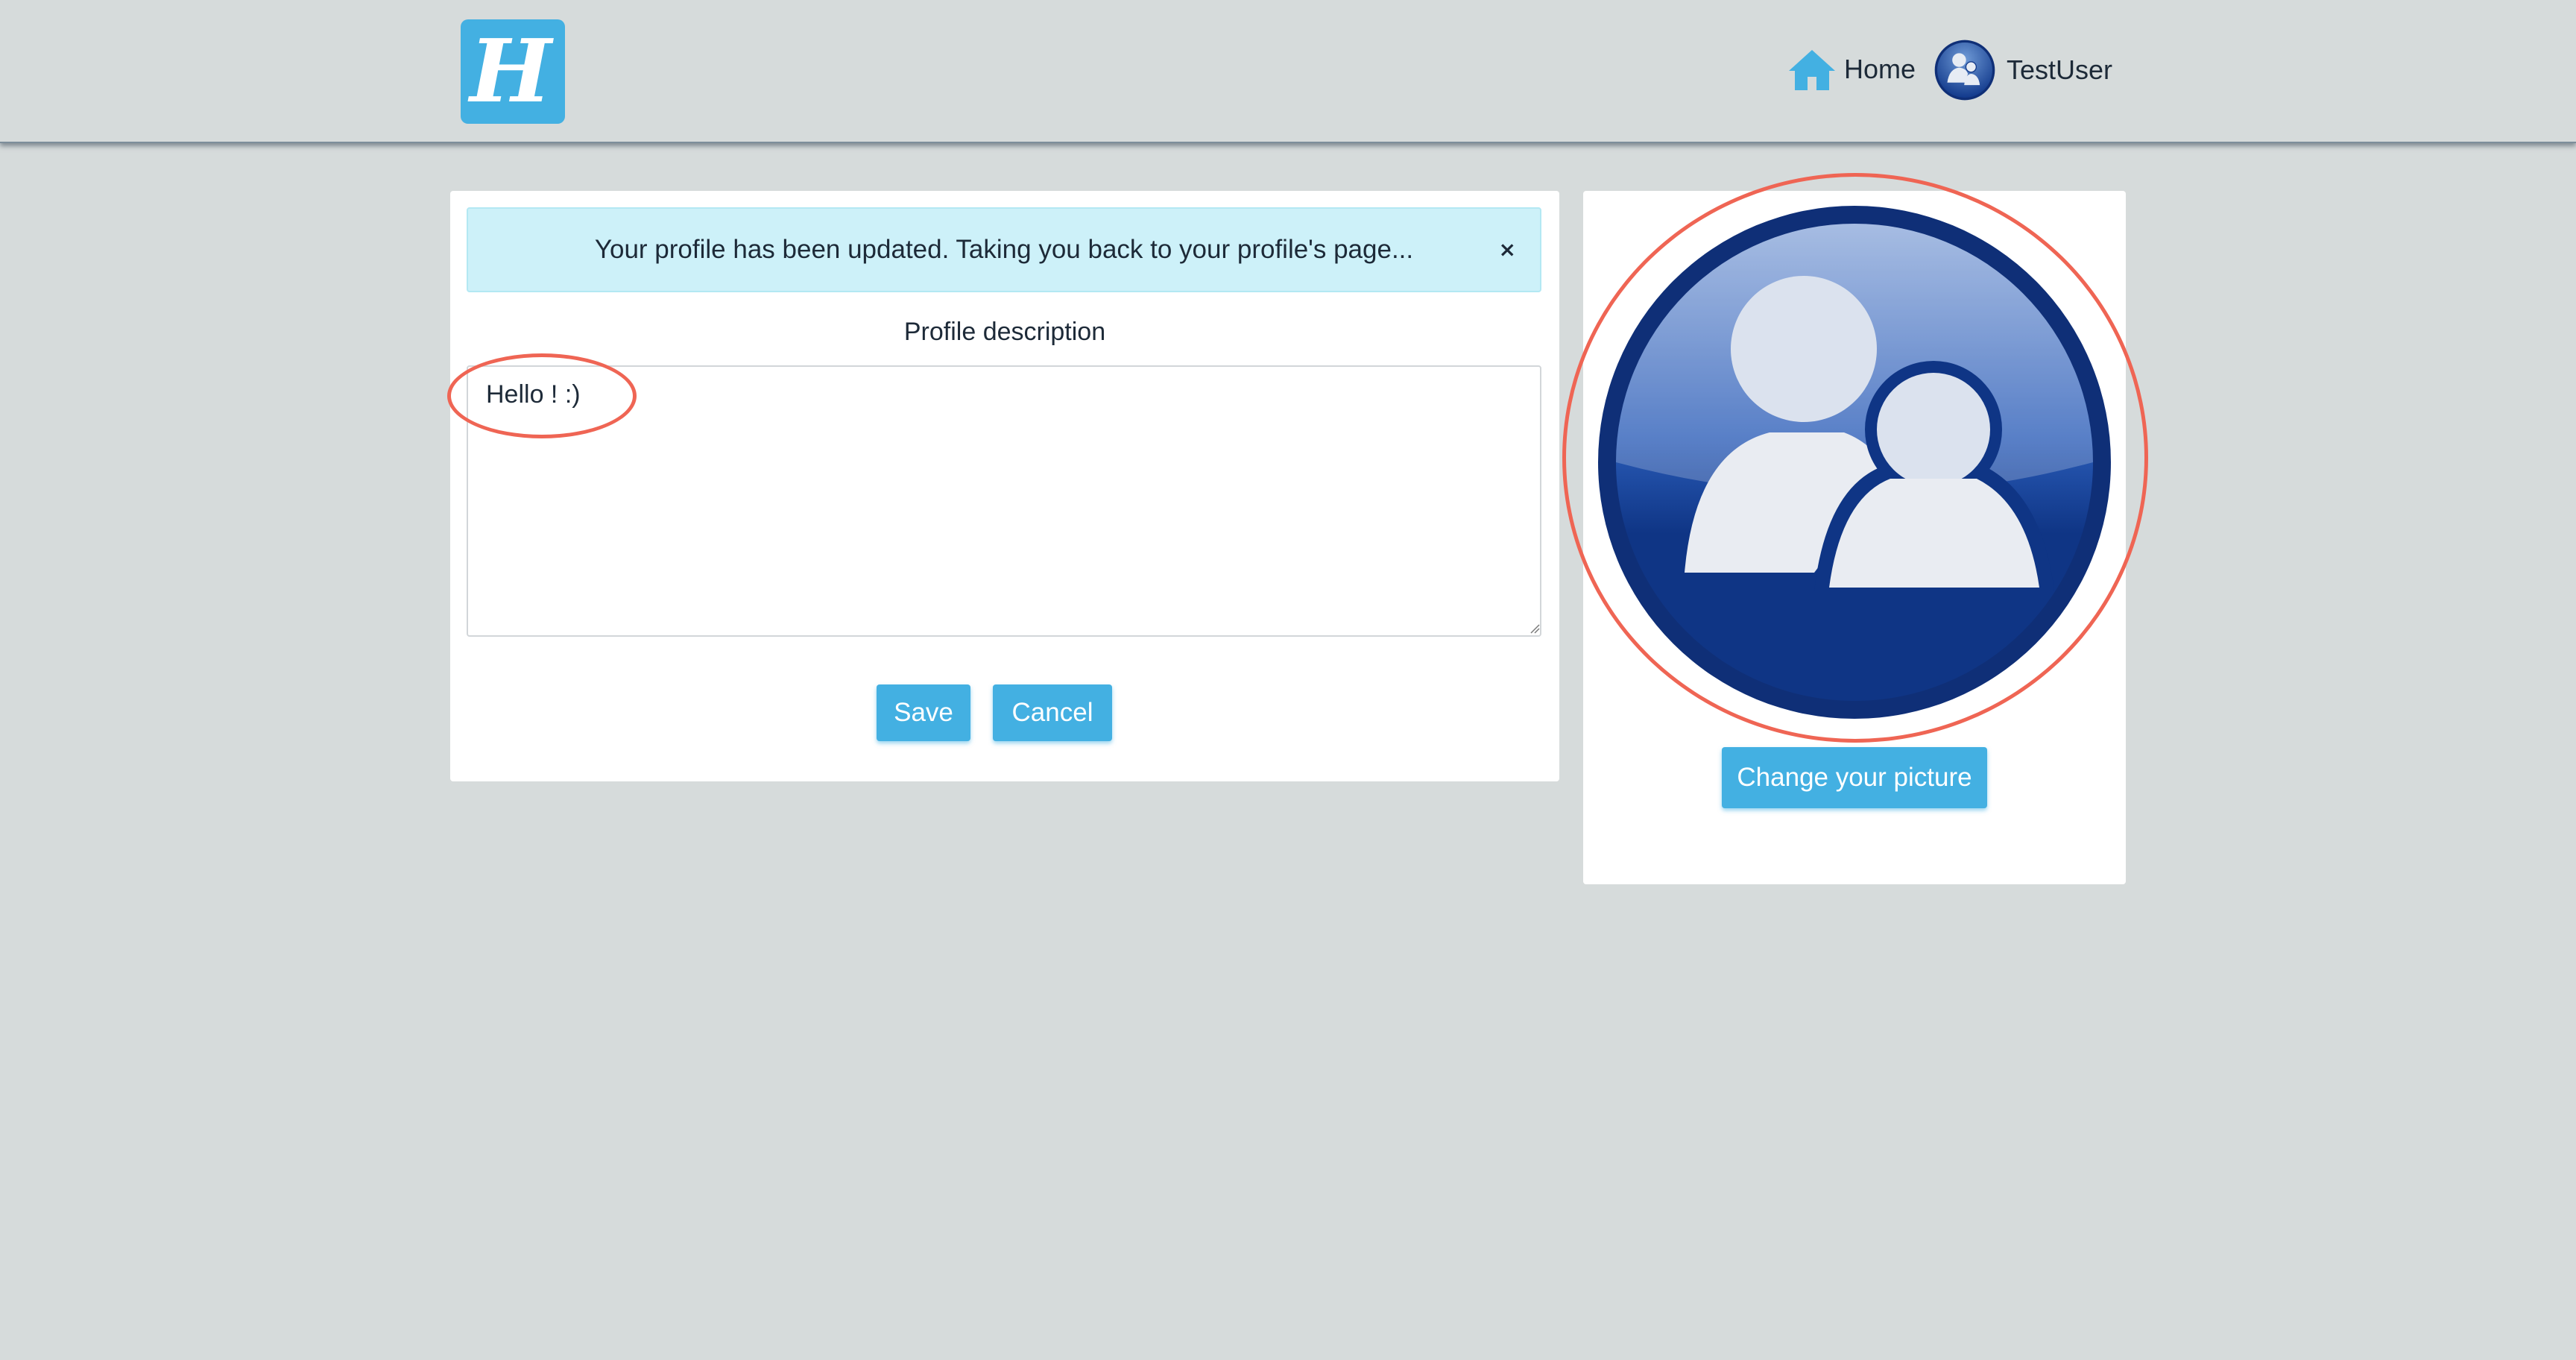 The image size is (2576, 1360). Describe the element at coordinates (542, 395) in the screenshot. I see `annotation-circle-description` at that location.